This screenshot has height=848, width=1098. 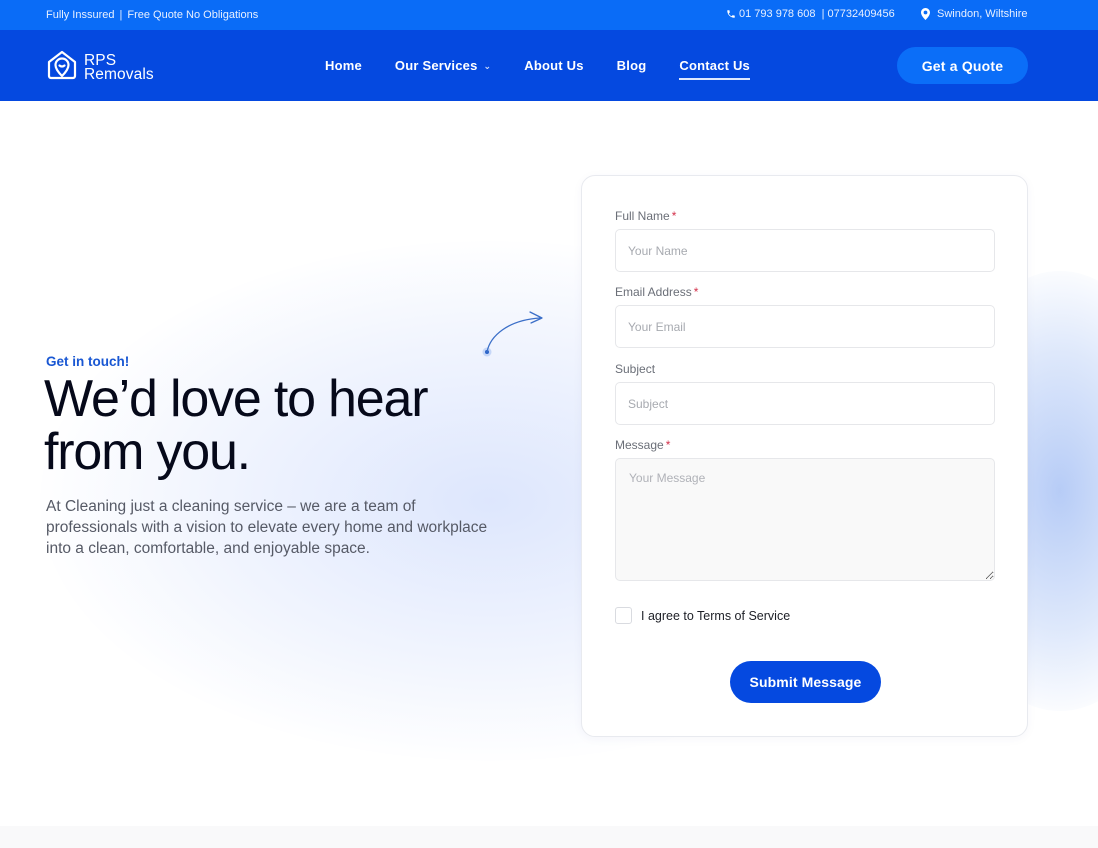 I want to click on logo: RPS Removals, so click(x=100, y=67).